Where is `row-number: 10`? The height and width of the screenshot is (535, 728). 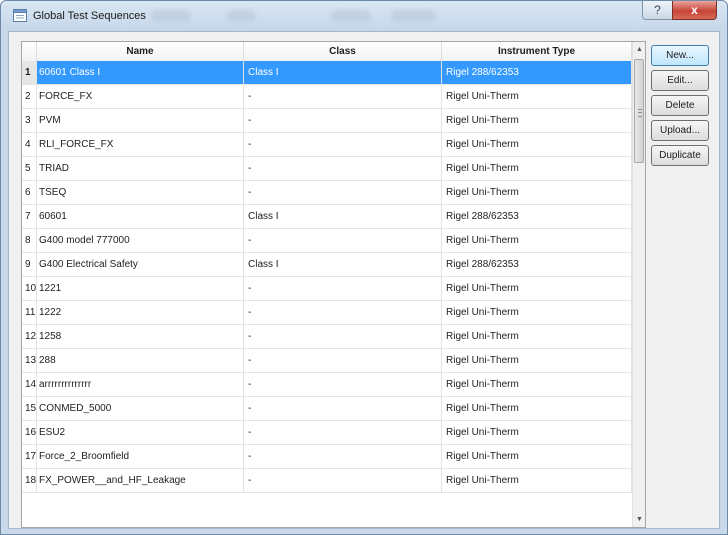
row-number: 10 is located at coordinates (29, 288).